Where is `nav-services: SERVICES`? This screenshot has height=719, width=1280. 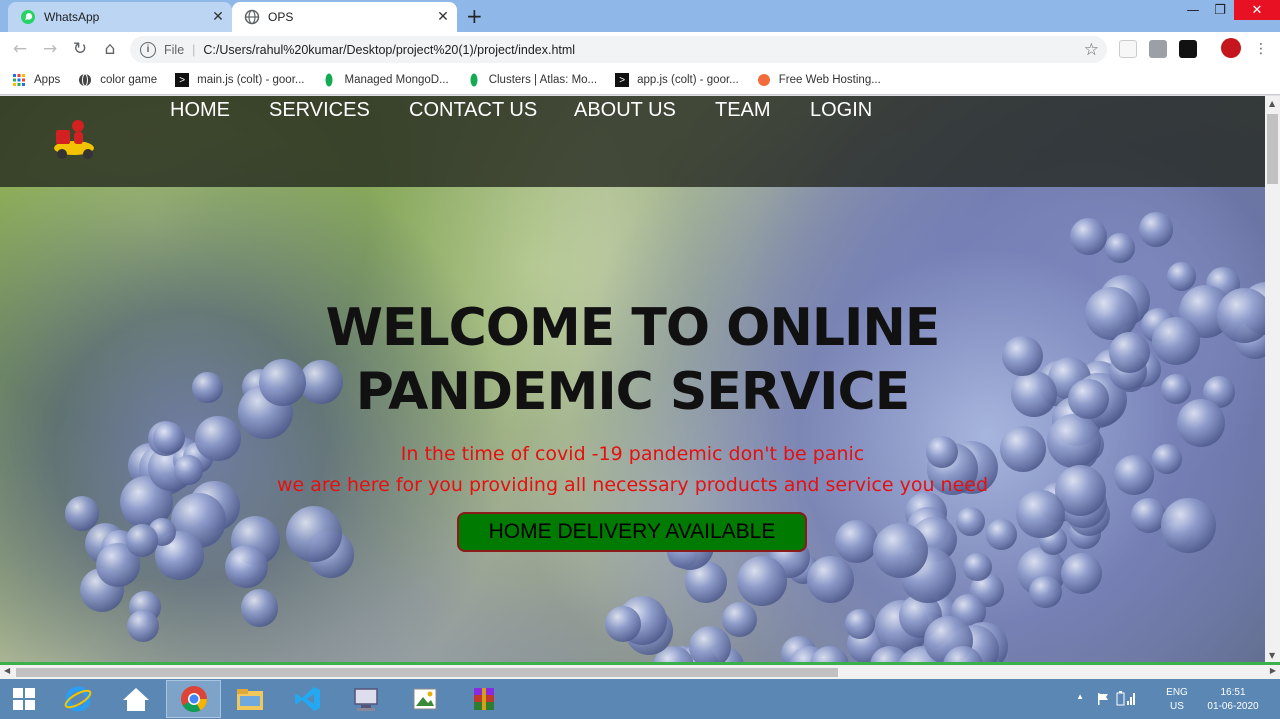
nav-services: SERVICES is located at coordinates (319, 110).